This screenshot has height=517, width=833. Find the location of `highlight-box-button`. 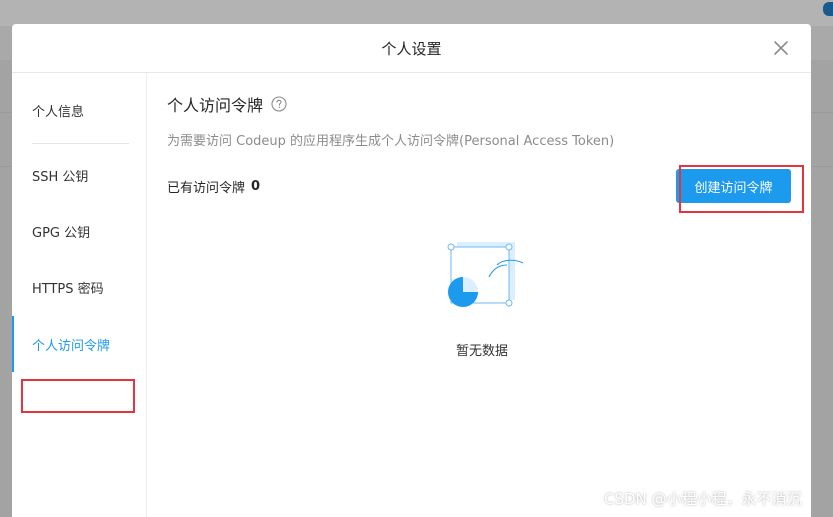

highlight-box-button is located at coordinates (741, 189).